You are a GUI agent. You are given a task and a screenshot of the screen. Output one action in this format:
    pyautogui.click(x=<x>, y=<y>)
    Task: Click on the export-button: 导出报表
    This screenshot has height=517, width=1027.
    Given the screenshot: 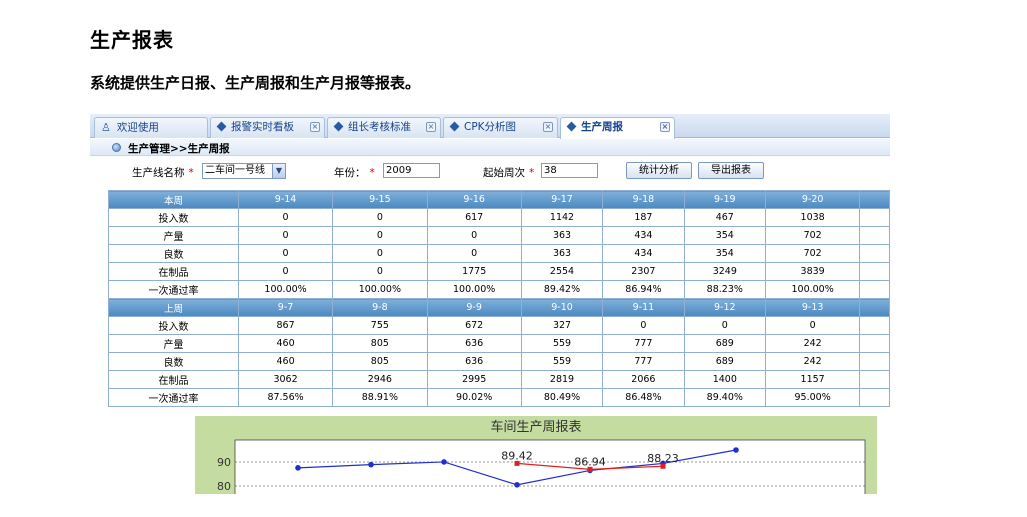 What is the action you would take?
    pyautogui.click(x=731, y=170)
    